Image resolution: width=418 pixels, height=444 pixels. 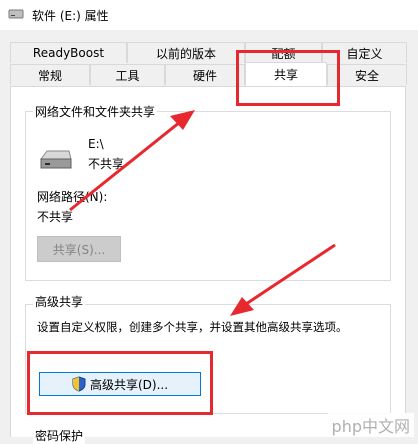 I want to click on arrow-to-advanced-sharing, so click(x=283, y=279).